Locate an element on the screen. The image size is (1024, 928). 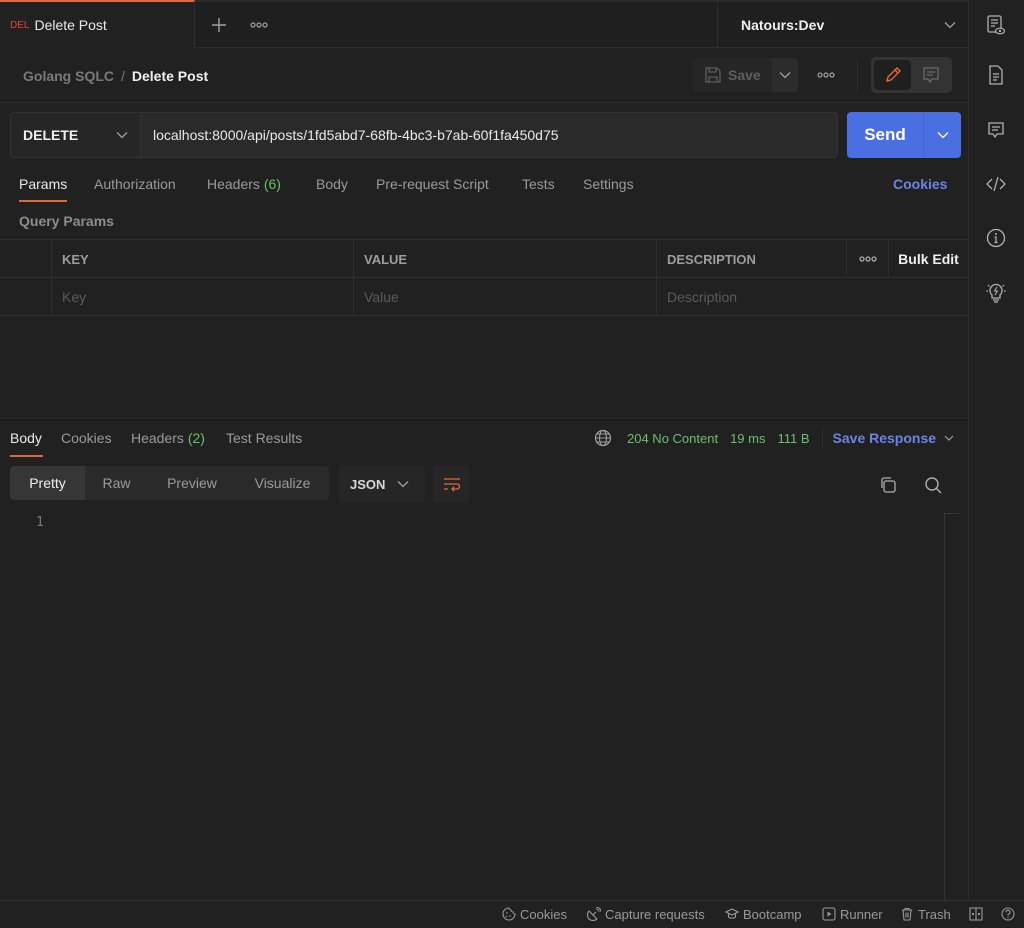
footer-capture-requests-button: Capture requests is located at coordinates (646, 914).